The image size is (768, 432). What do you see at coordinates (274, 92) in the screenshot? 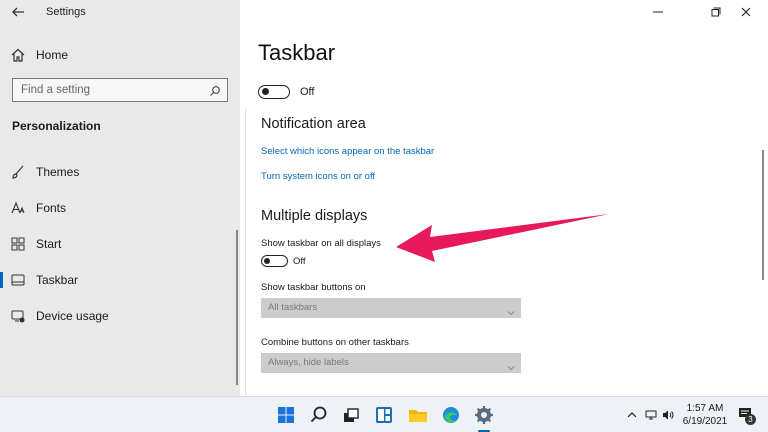
I see `top-toggle-switch` at bounding box center [274, 92].